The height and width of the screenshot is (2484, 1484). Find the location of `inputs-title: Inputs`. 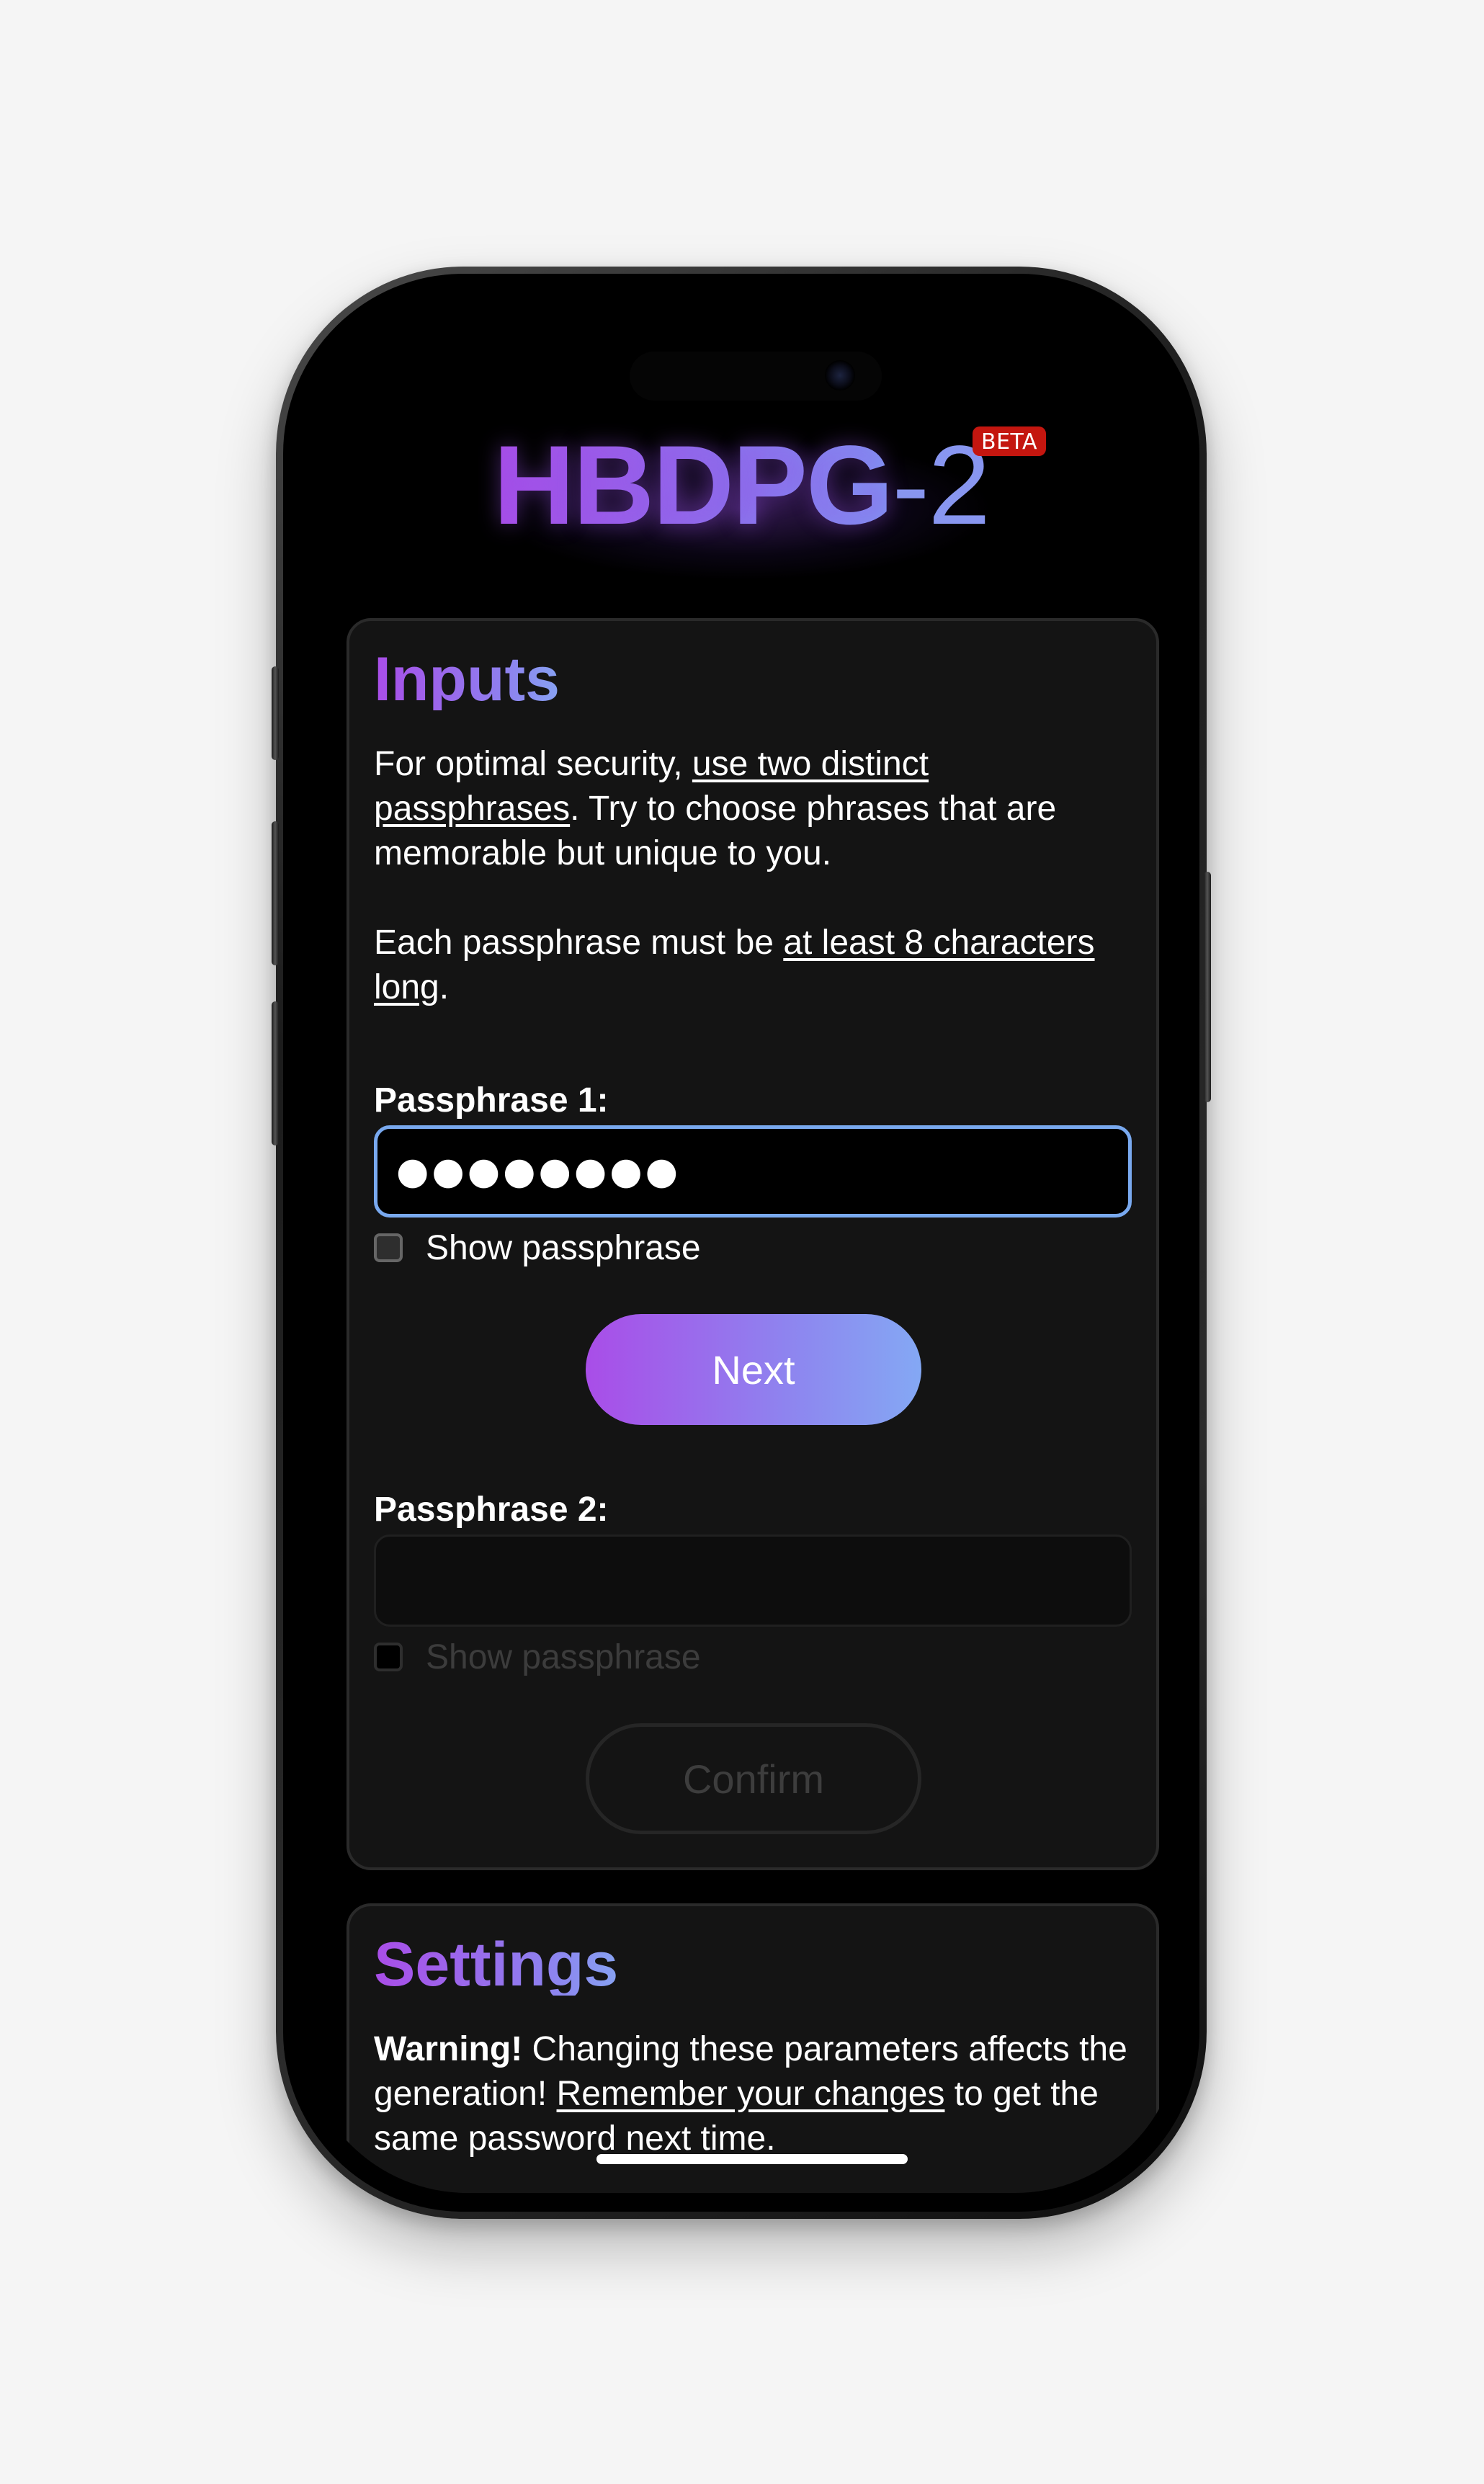

inputs-title: Inputs is located at coordinates (467, 679).